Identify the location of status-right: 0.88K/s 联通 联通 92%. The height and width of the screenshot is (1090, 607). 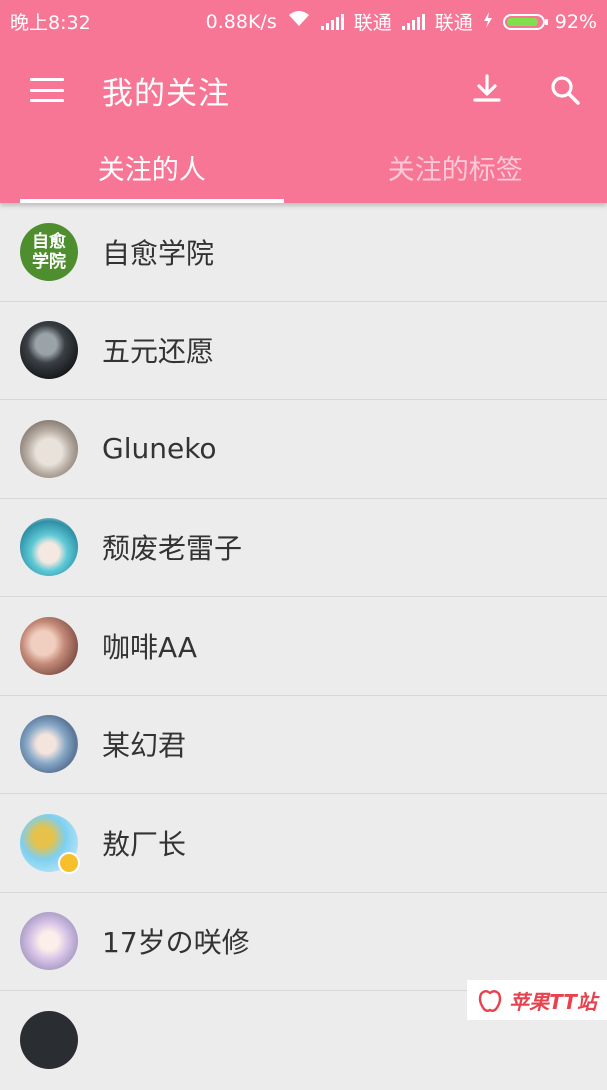
(401, 21).